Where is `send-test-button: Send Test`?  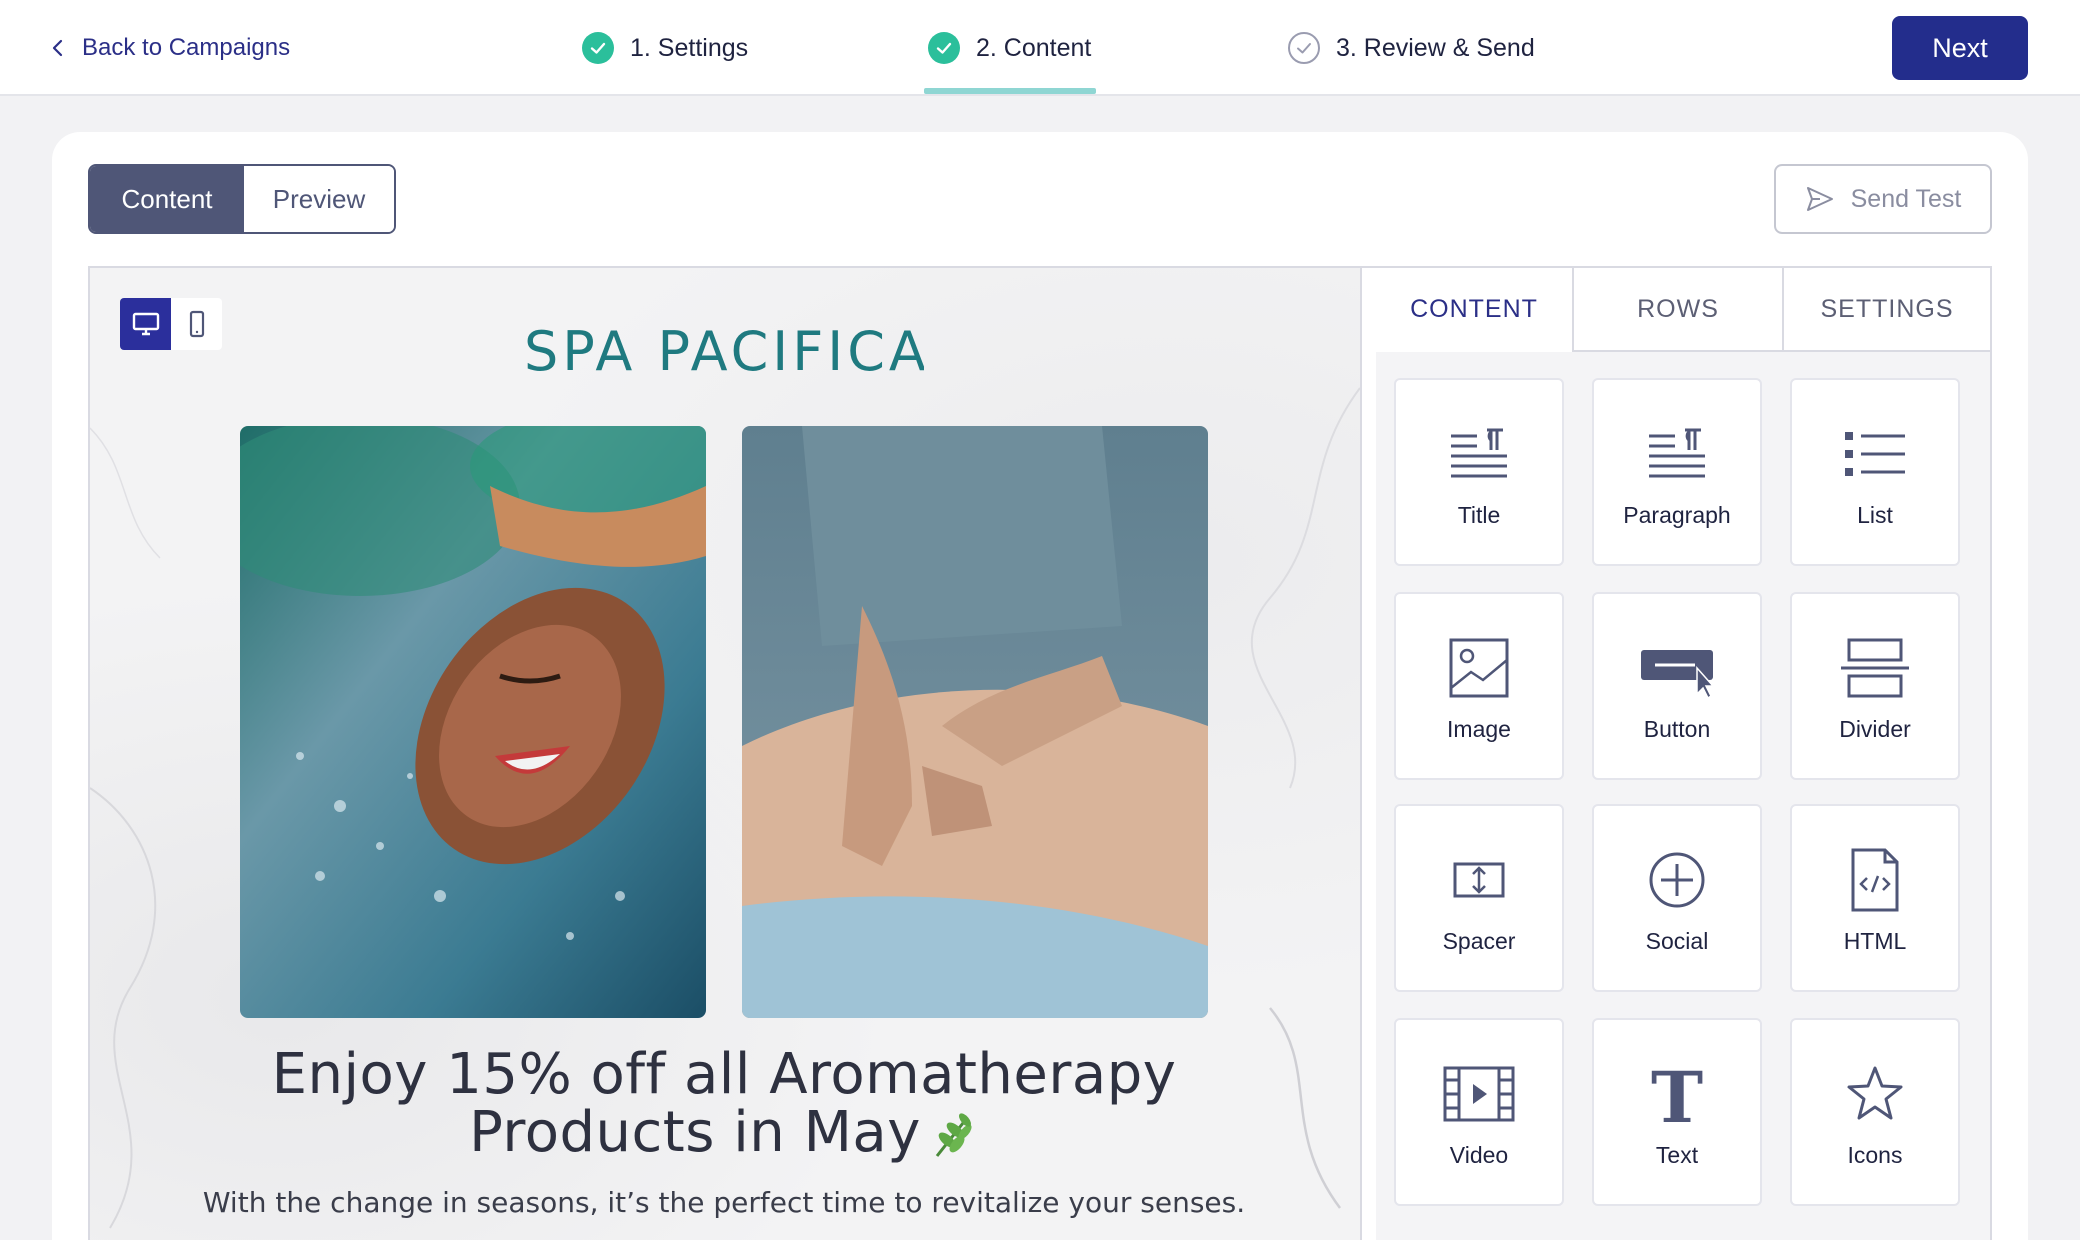 send-test-button: Send Test is located at coordinates (1883, 199).